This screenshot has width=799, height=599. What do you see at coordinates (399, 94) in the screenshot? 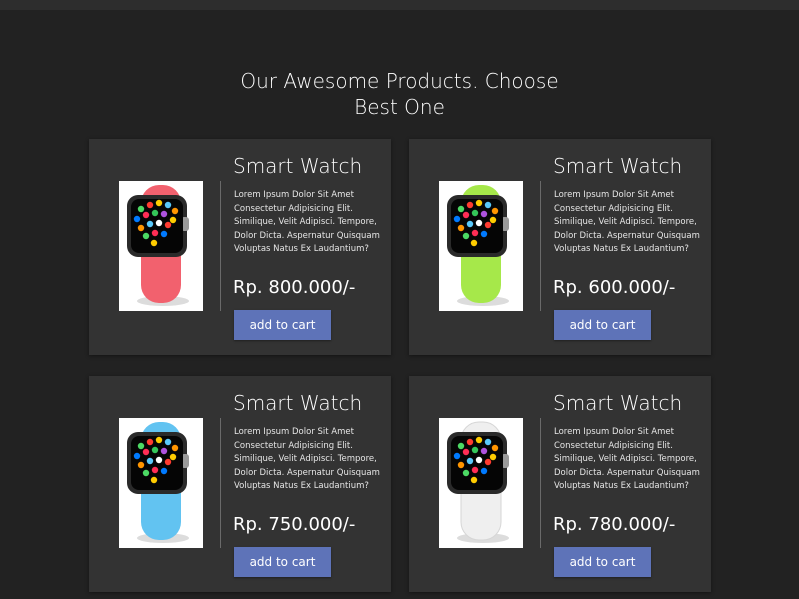
I see `page-title: Our Awesome Products. Choose Best One` at bounding box center [399, 94].